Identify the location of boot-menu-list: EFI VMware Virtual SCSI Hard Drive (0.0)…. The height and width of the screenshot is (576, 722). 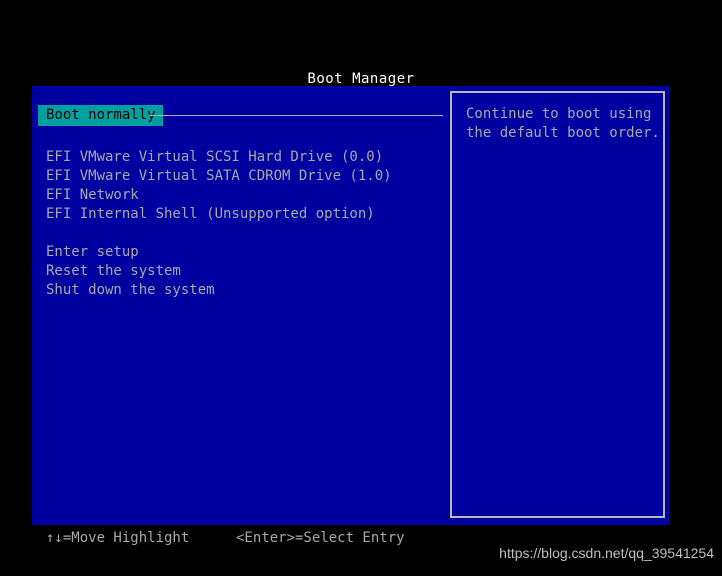
(246, 224).